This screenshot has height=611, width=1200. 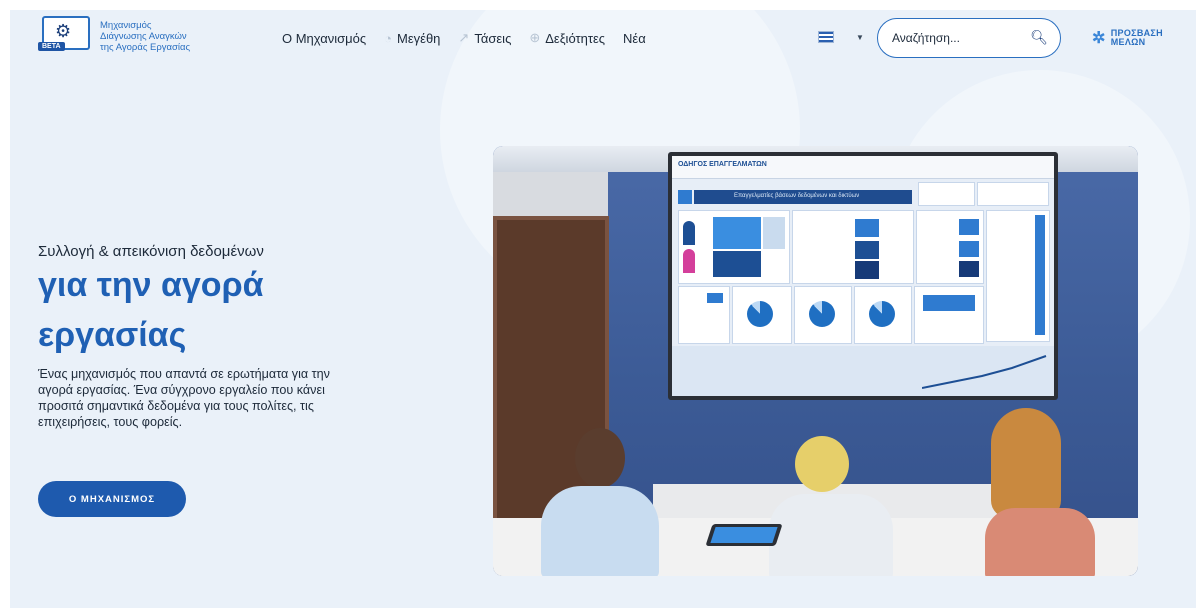 I want to click on hero-title: για την αγορά εργασίας, so click(x=198, y=310).